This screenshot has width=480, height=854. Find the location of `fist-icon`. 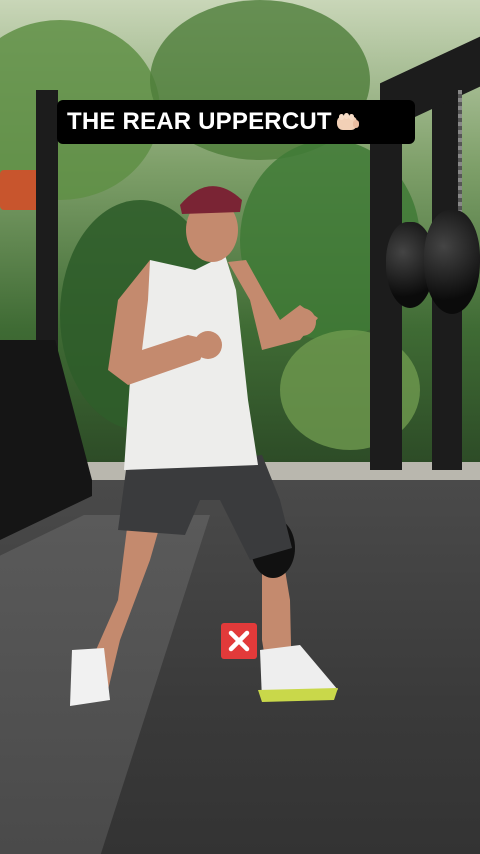

fist-icon is located at coordinates (347, 121).